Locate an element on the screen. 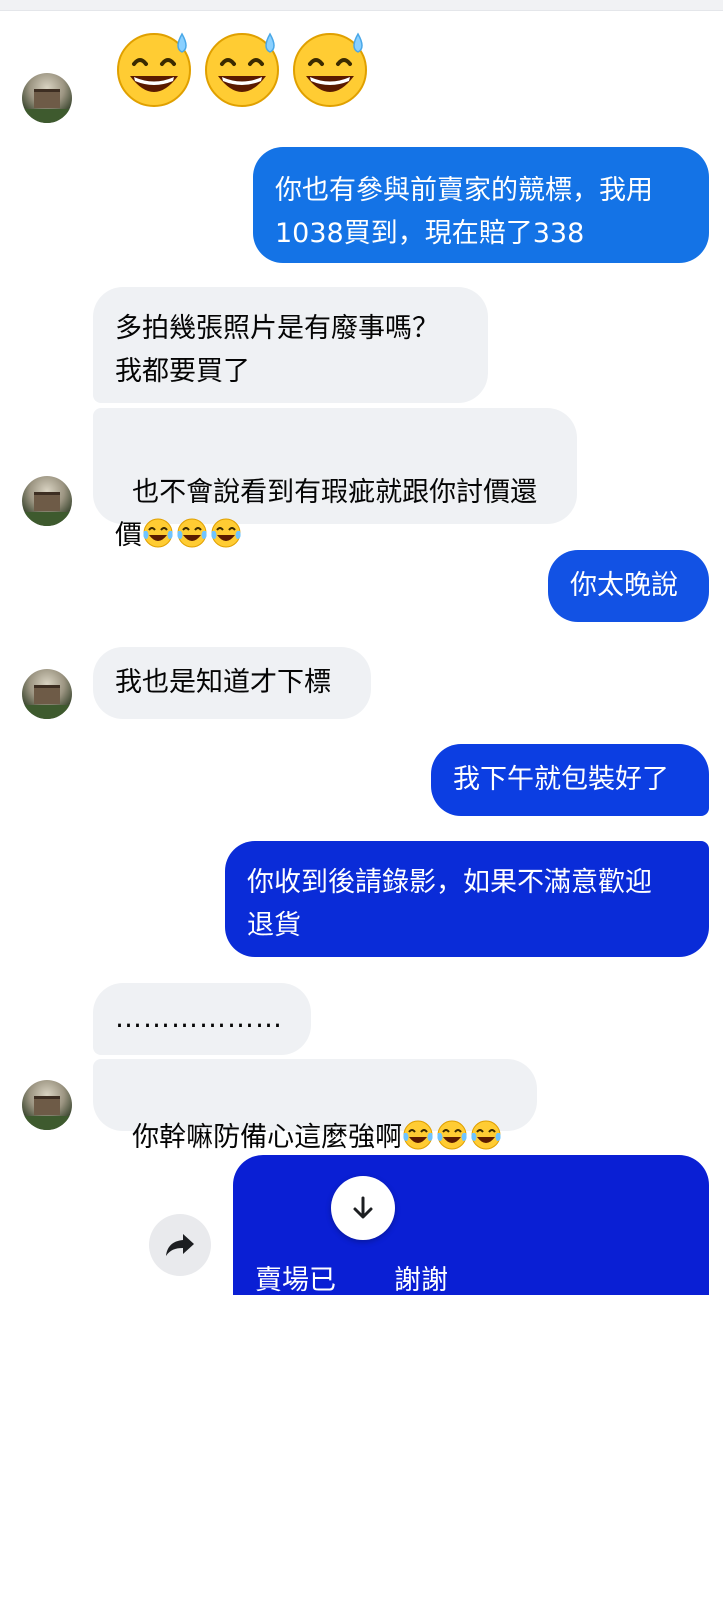 The width and height of the screenshot is (723, 1603). scroll-to-bottom-button is located at coordinates (363, 1208).